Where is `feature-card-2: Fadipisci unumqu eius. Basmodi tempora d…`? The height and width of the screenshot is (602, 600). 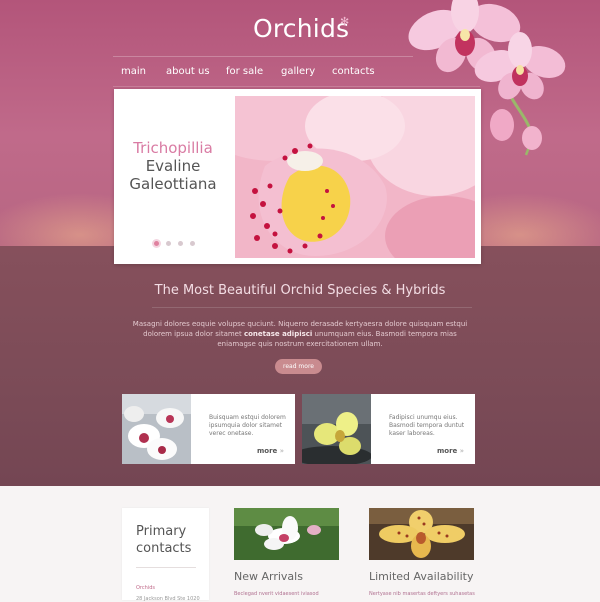
feature-card-2: Fadipisci unumqu eius. Basmodi tempora d… is located at coordinates (388, 429).